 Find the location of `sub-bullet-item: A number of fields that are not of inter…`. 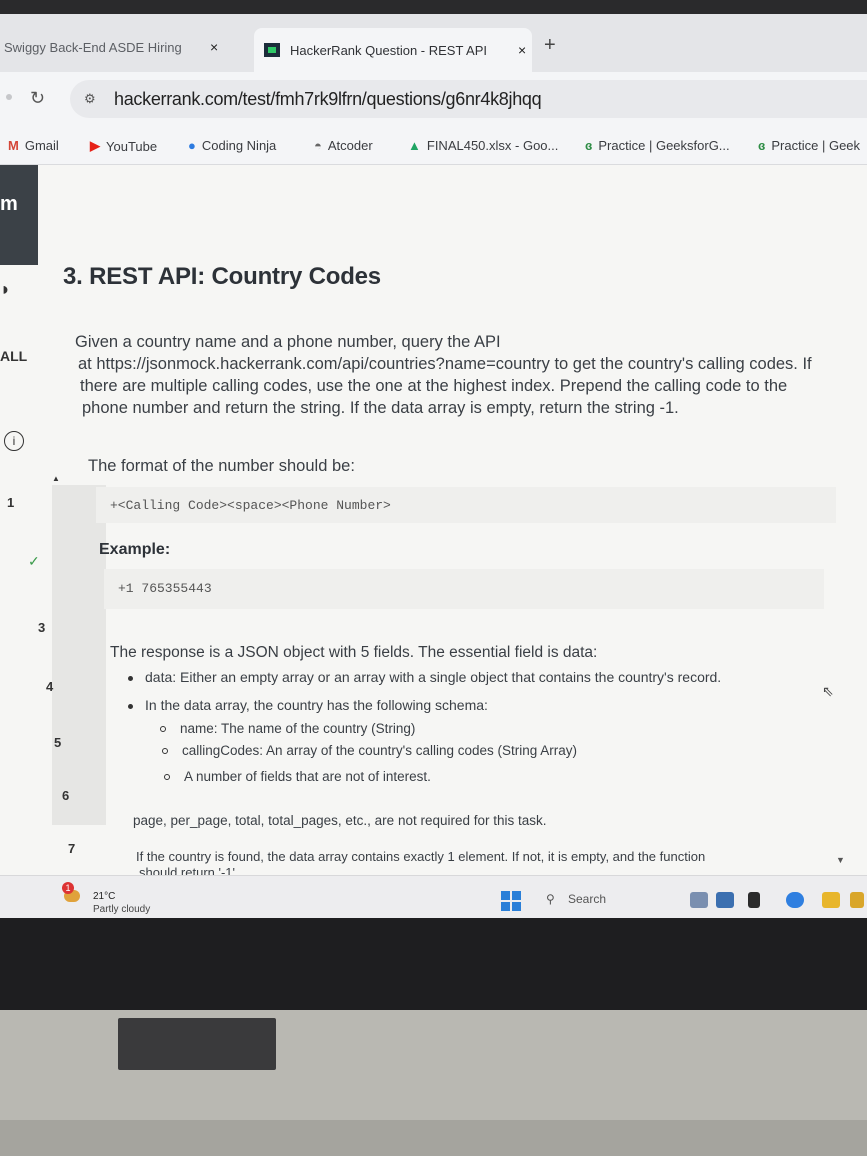

sub-bullet-item: A number of fields that are not of inter… is located at coordinates (297, 776).